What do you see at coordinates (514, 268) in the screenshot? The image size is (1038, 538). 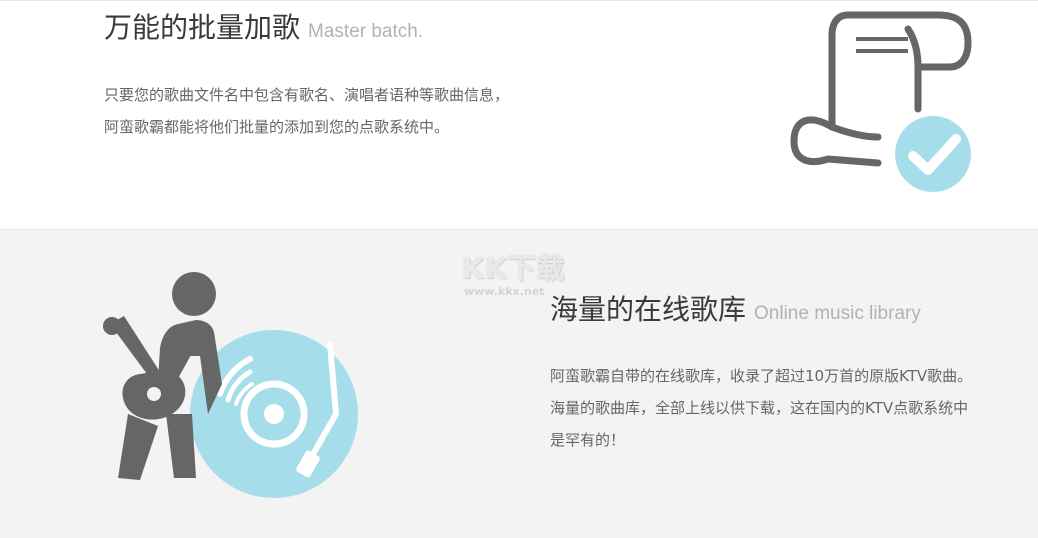 I see `watermark-logo: KK下载` at bounding box center [514, 268].